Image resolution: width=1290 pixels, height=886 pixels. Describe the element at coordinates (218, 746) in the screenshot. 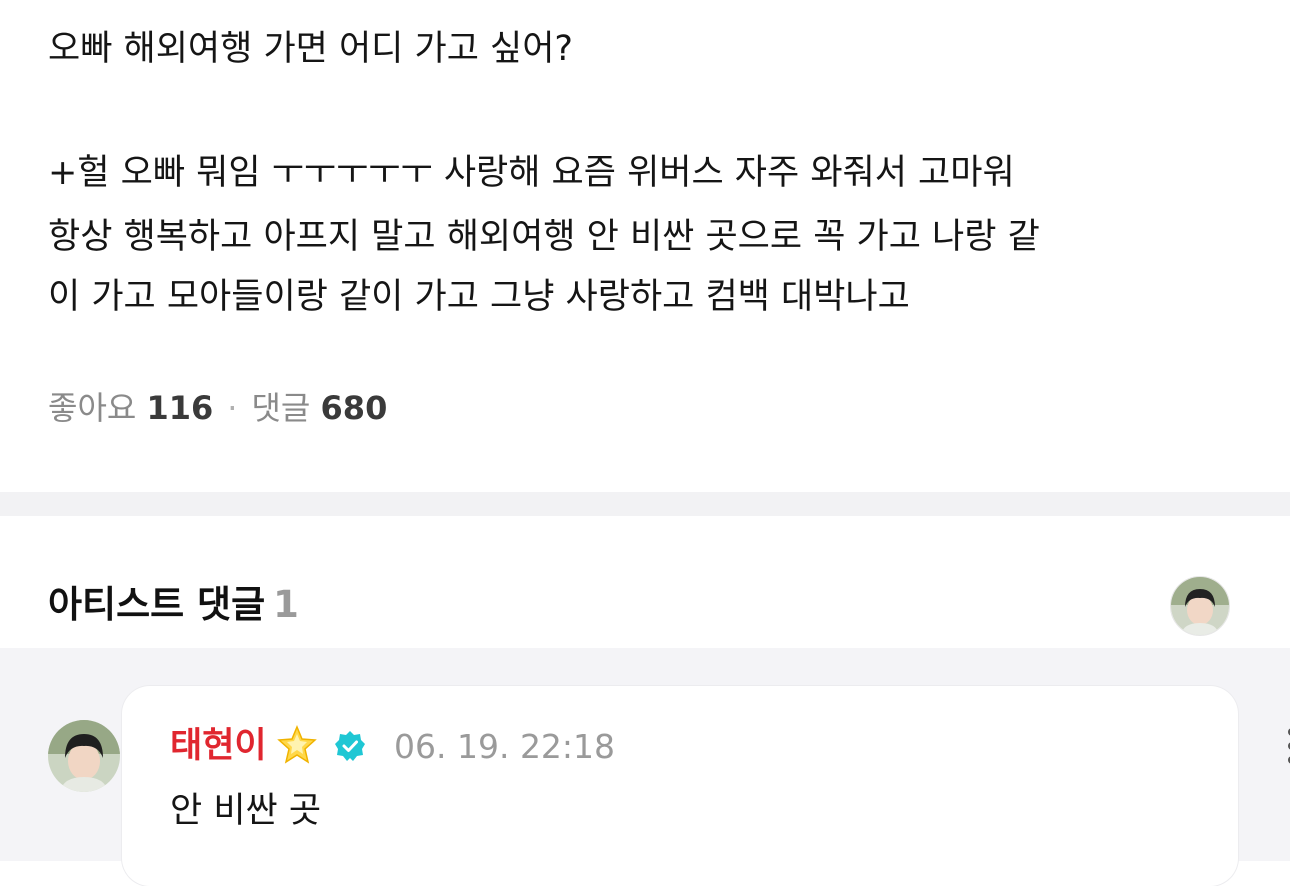

I see `comment-author: 태현이` at that location.